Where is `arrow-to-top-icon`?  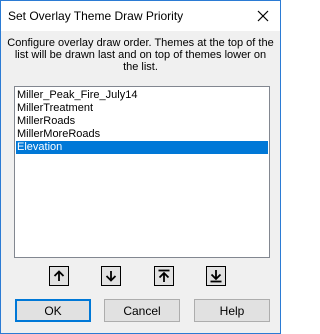
arrow-to-top-icon is located at coordinates (164, 275).